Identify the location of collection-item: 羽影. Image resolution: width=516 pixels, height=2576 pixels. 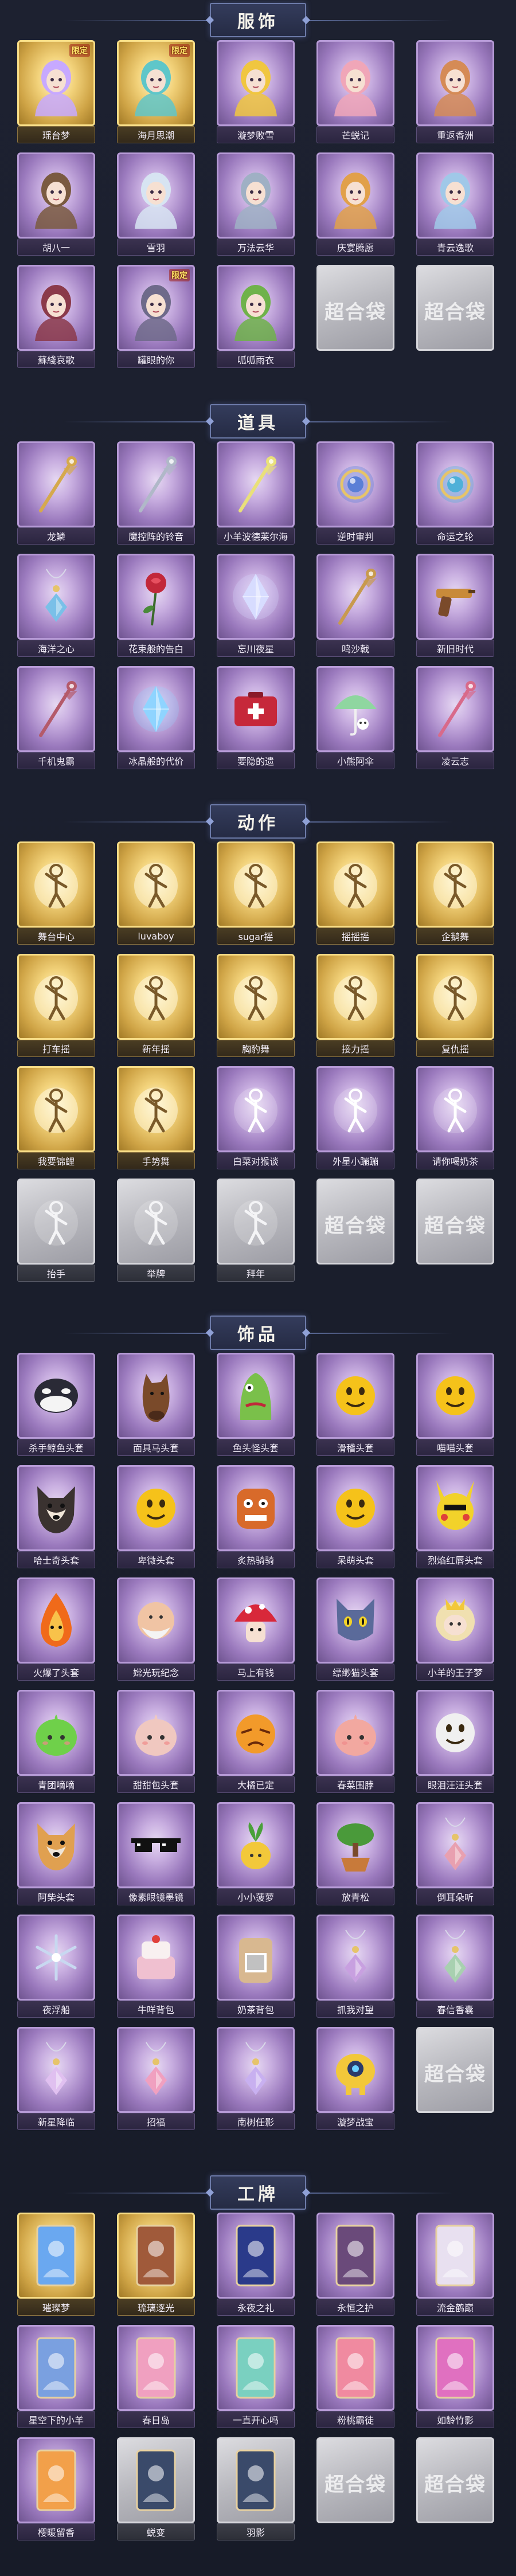
(256, 2490).